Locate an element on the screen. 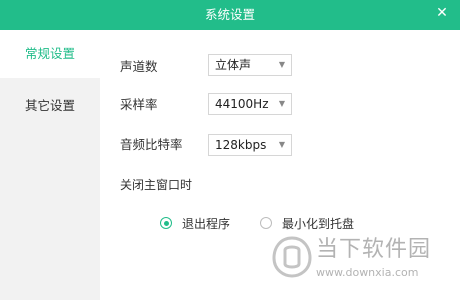 Image resolution: width=460 pixels, height=300 pixels. radio-checked-icon is located at coordinates (166, 223).